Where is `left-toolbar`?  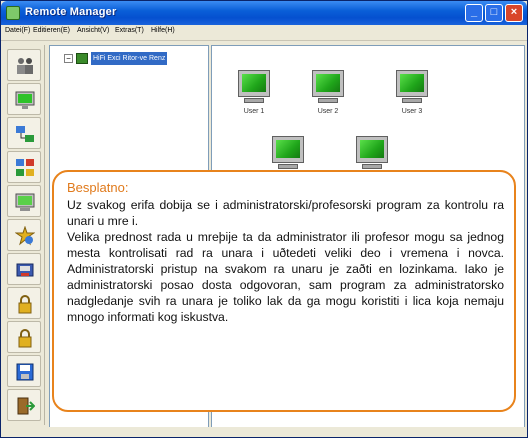
left-toolbar is located at coordinates (24, 235).